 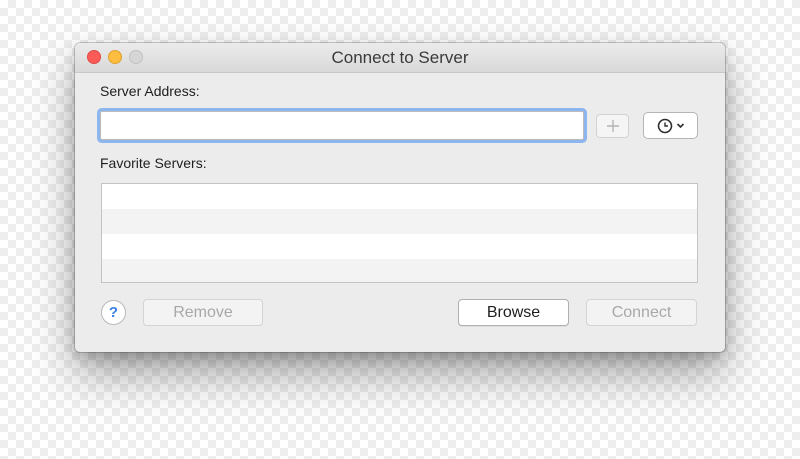 I want to click on server-address-input, so click(x=342, y=125).